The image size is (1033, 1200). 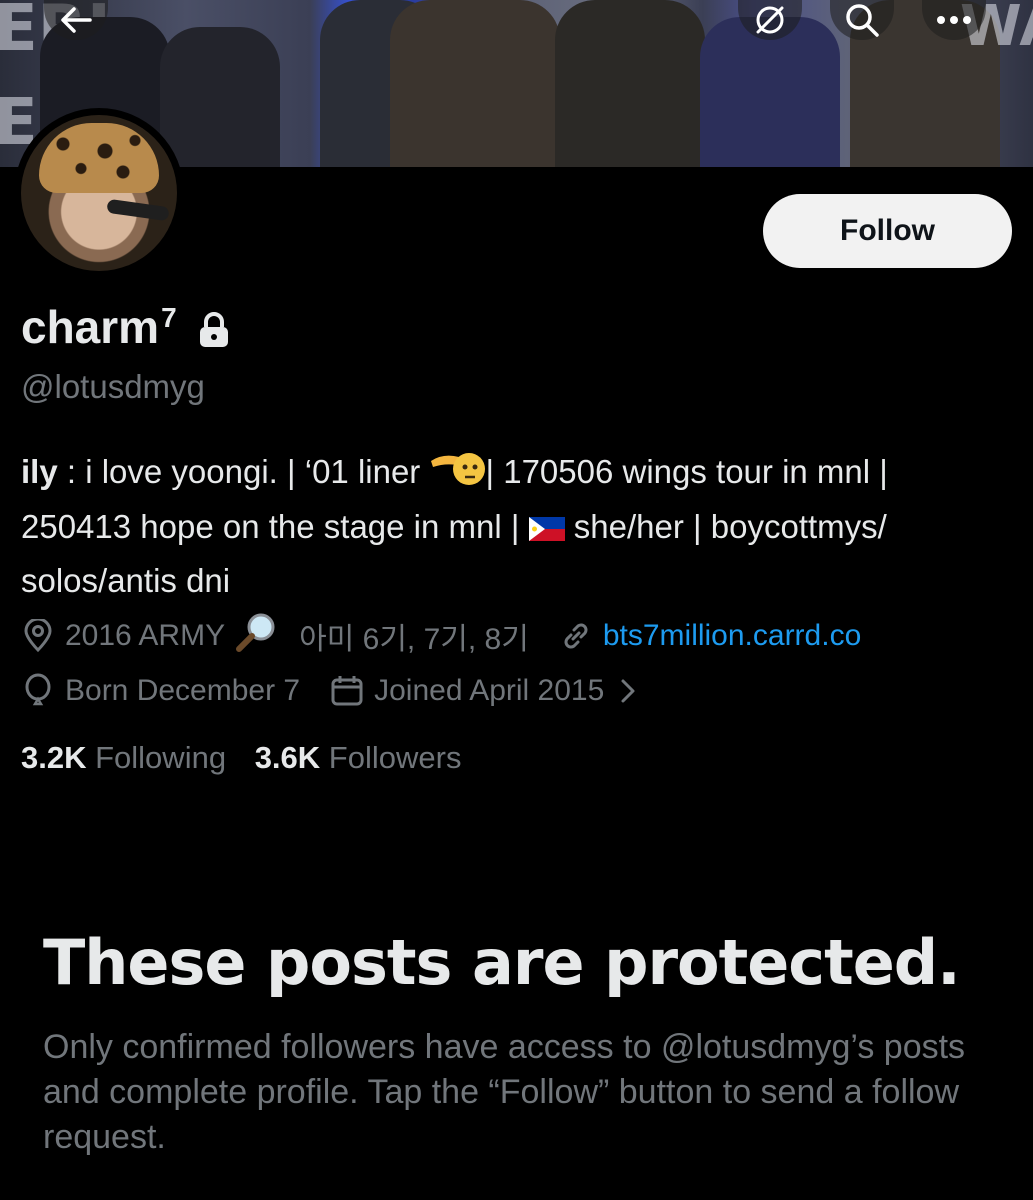 What do you see at coordinates (770, 20) in the screenshot?
I see `hide-icon` at bounding box center [770, 20].